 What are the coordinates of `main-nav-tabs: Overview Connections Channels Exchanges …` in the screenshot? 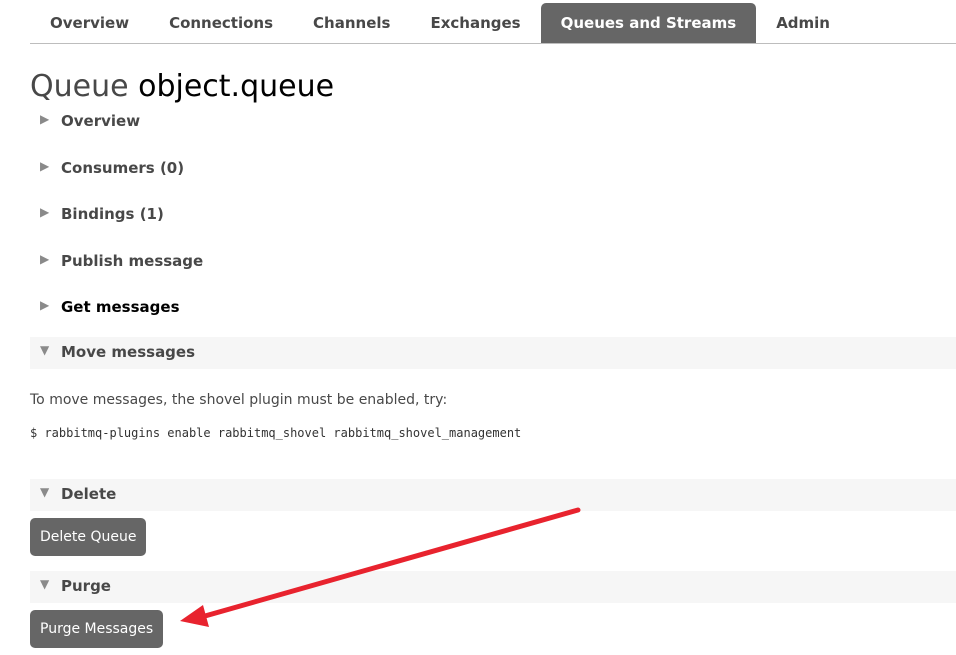 It's located at (493, 23).